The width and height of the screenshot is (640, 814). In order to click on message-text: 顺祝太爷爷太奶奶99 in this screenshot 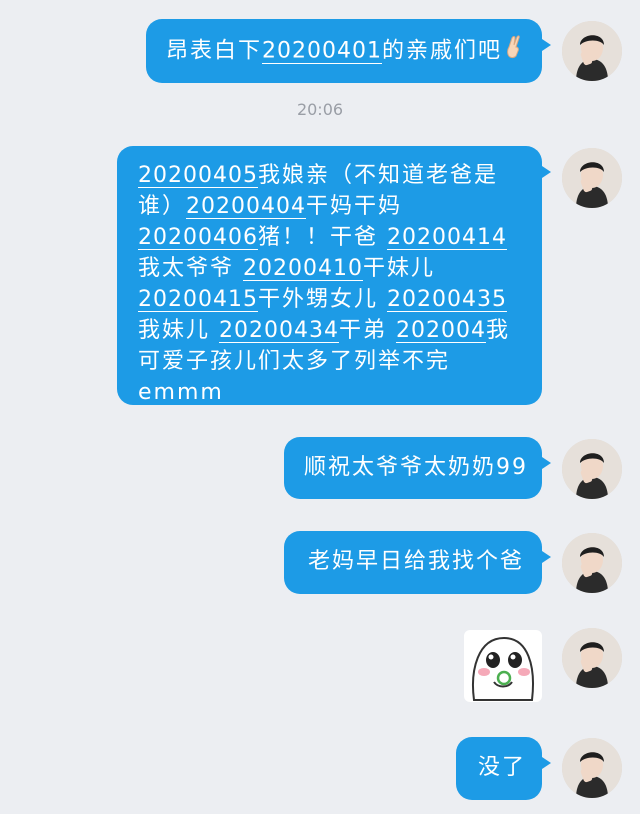, I will do `click(416, 467)`.